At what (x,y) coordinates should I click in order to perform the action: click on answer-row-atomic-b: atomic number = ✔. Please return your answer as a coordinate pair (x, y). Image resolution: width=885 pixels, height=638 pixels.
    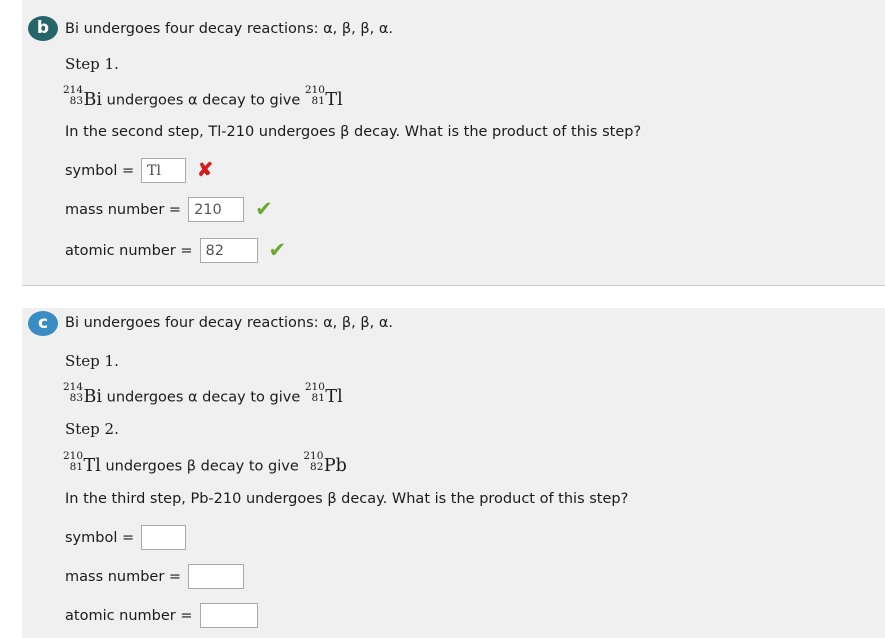
    Looking at the image, I should click on (175, 250).